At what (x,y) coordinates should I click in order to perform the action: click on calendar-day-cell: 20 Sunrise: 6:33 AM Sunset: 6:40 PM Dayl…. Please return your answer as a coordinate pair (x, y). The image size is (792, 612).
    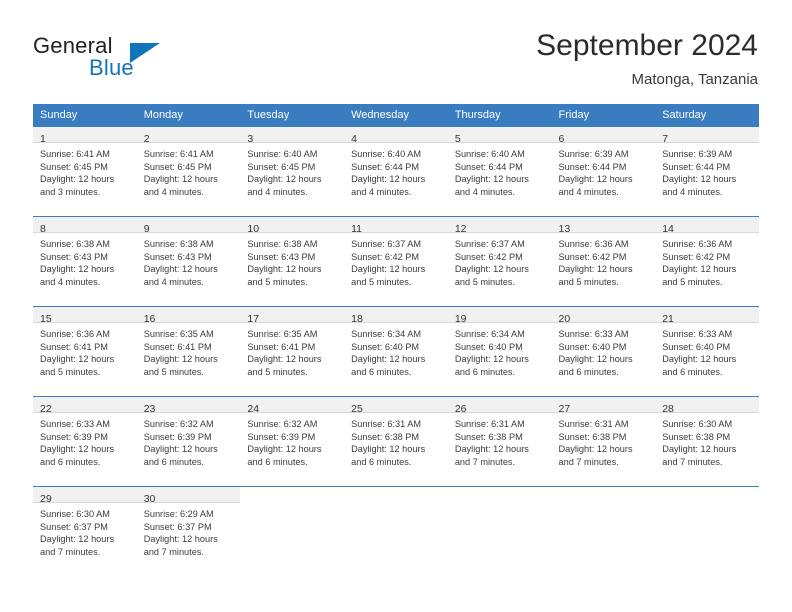
    Looking at the image, I should click on (603, 351).